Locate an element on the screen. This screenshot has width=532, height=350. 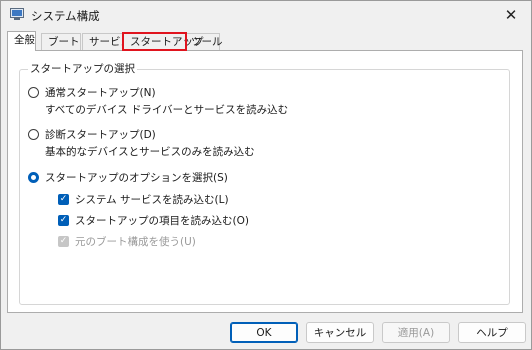
load-system-services-label: システム サービスを読み込む(L) is located at coordinates (152, 200).